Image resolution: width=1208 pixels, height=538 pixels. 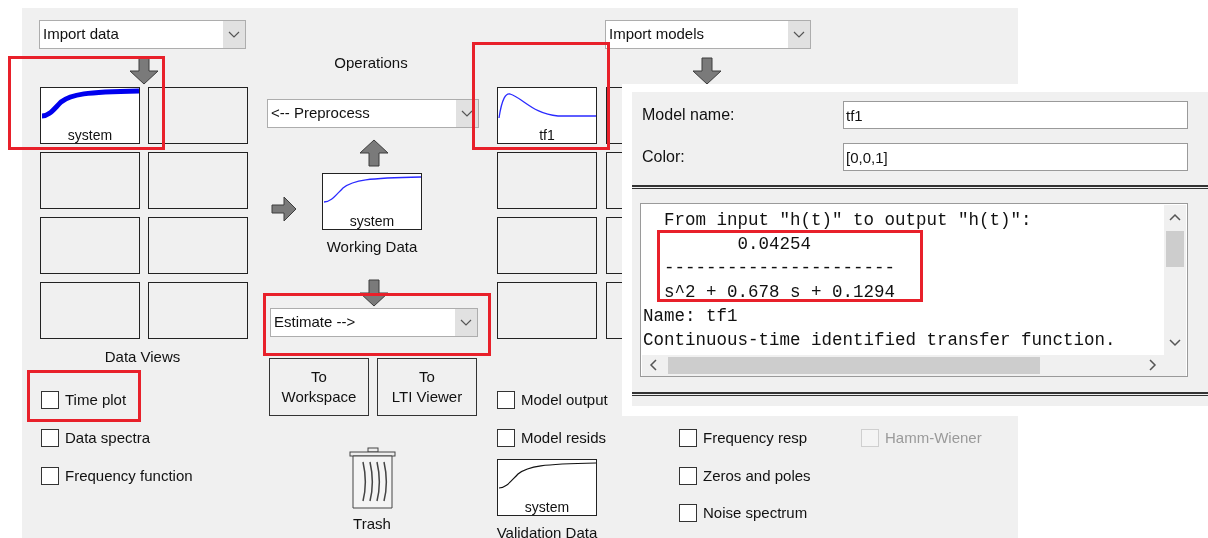 What do you see at coordinates (547, 530) in the screenshot?
I see `caption: Validation Data` at bounding box center [547, 530].